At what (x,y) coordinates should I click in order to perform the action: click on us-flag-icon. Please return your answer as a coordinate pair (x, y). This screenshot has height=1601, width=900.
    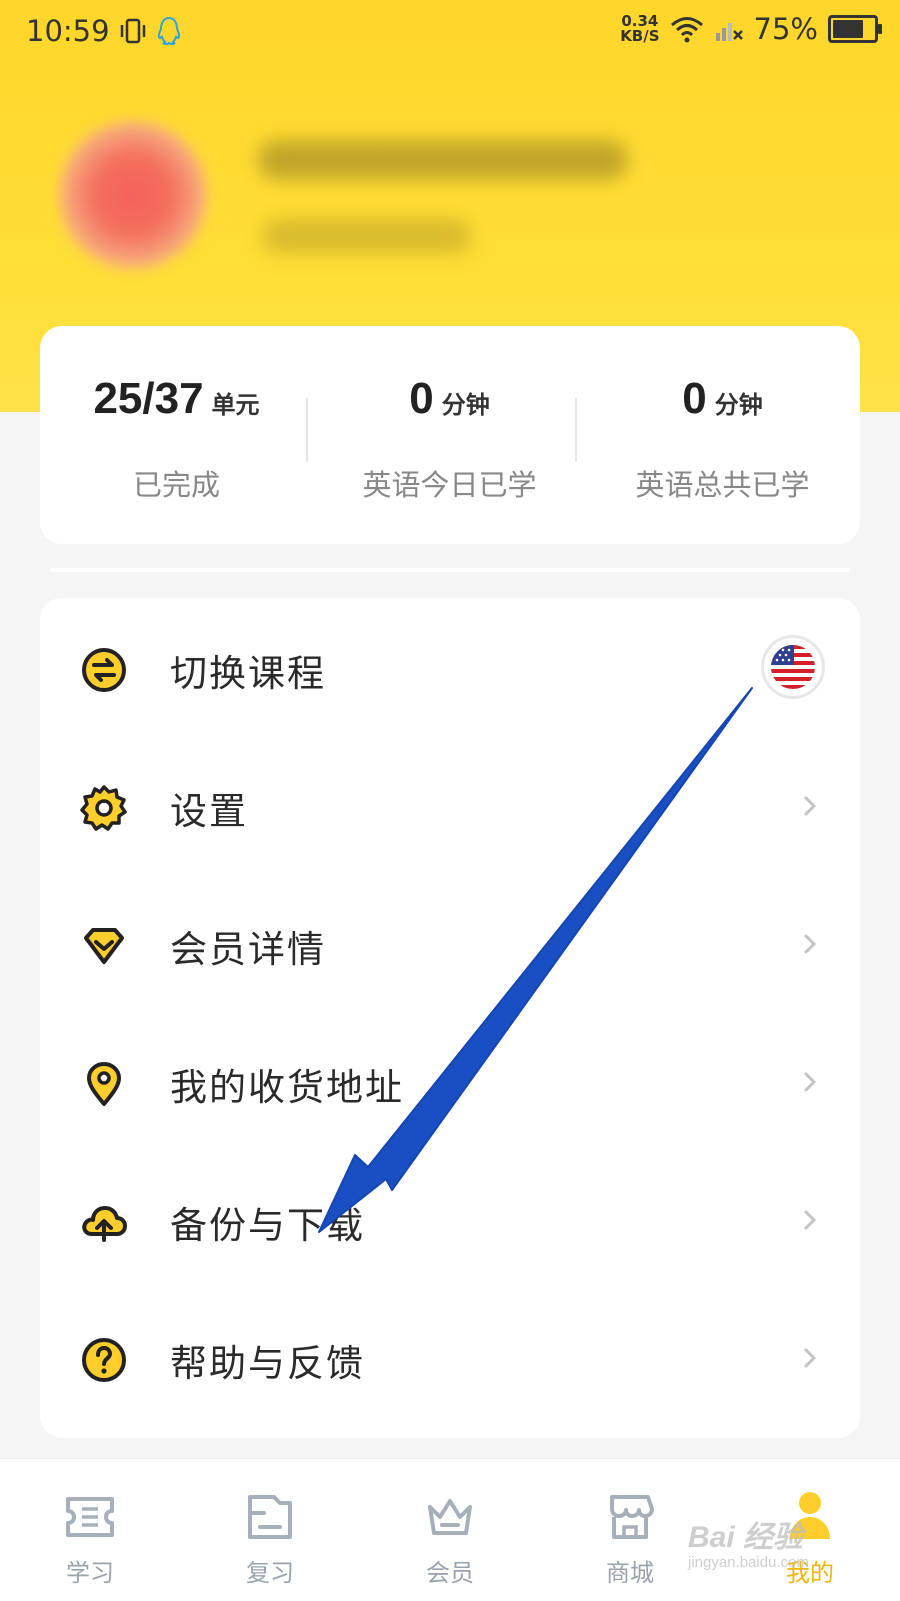
    Looking at the image, I should click on (793, 667).